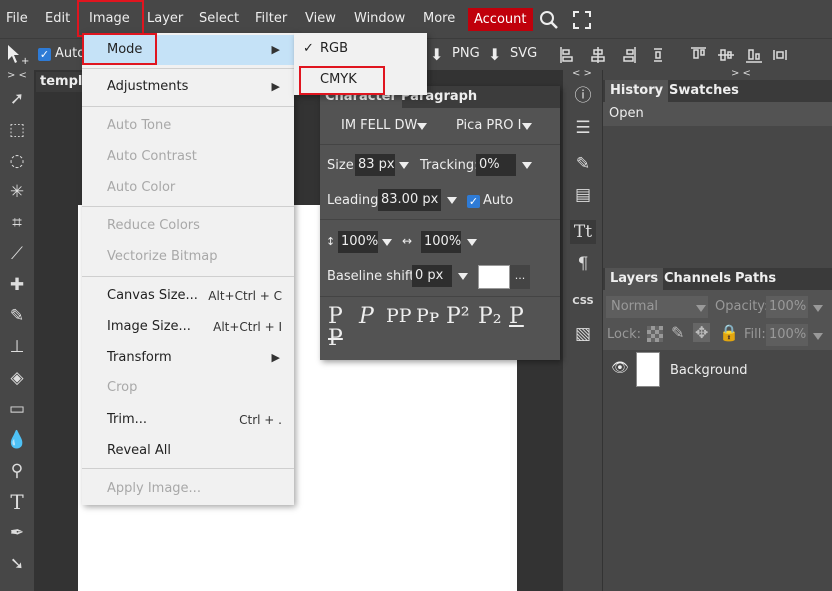 The image size is (832, 591). What do you see at coordinates (17, 130) in the screenshot?
I see `marquee-tool-icon: ⬚` at bounding box center [17, 130].